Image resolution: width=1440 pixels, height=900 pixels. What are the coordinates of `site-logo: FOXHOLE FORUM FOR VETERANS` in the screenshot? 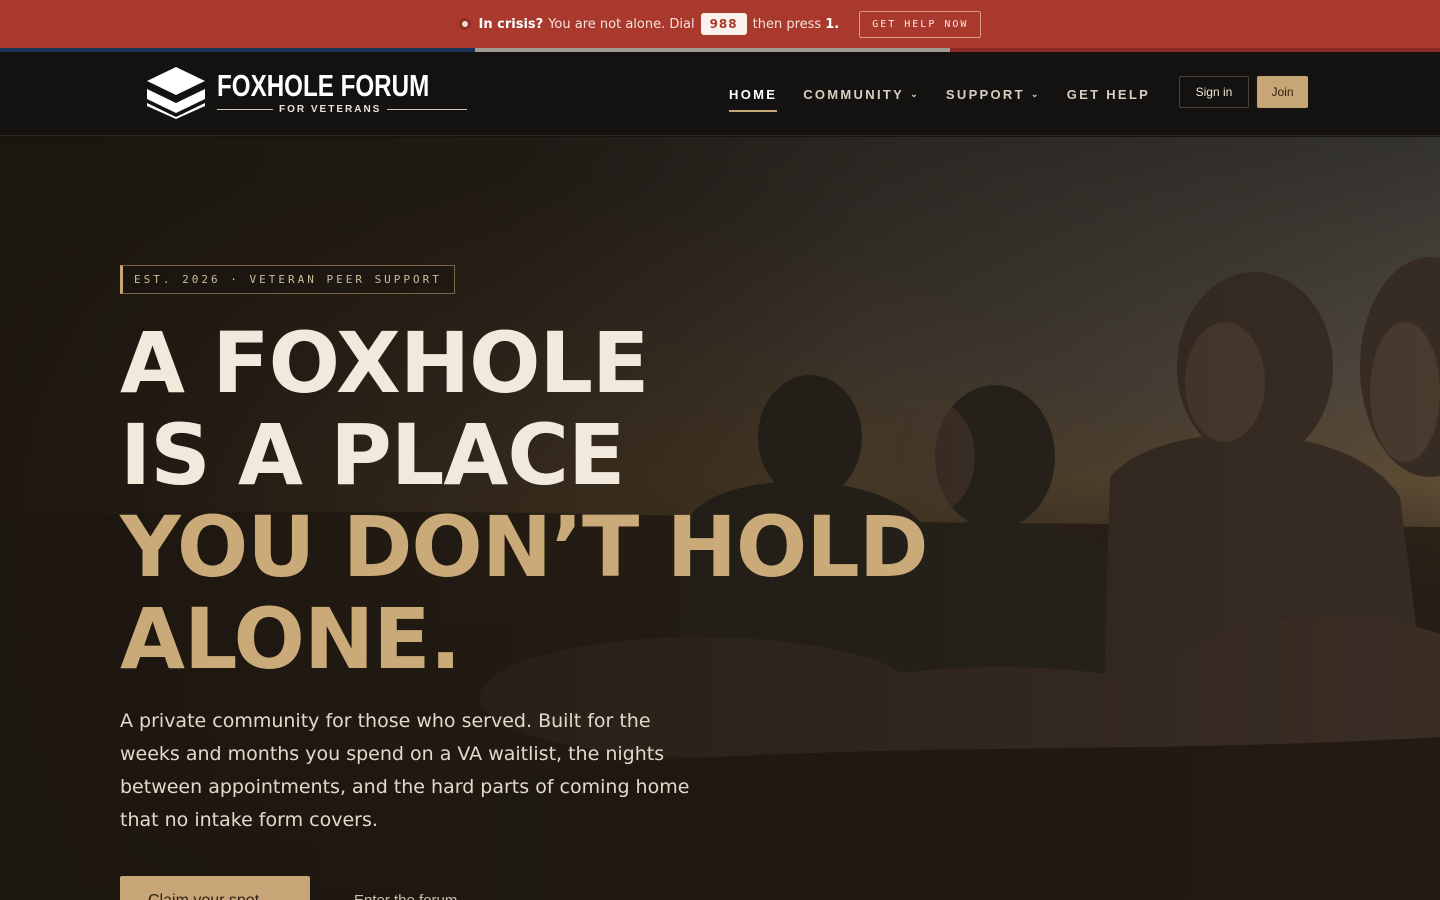 It's located at (316, 92).